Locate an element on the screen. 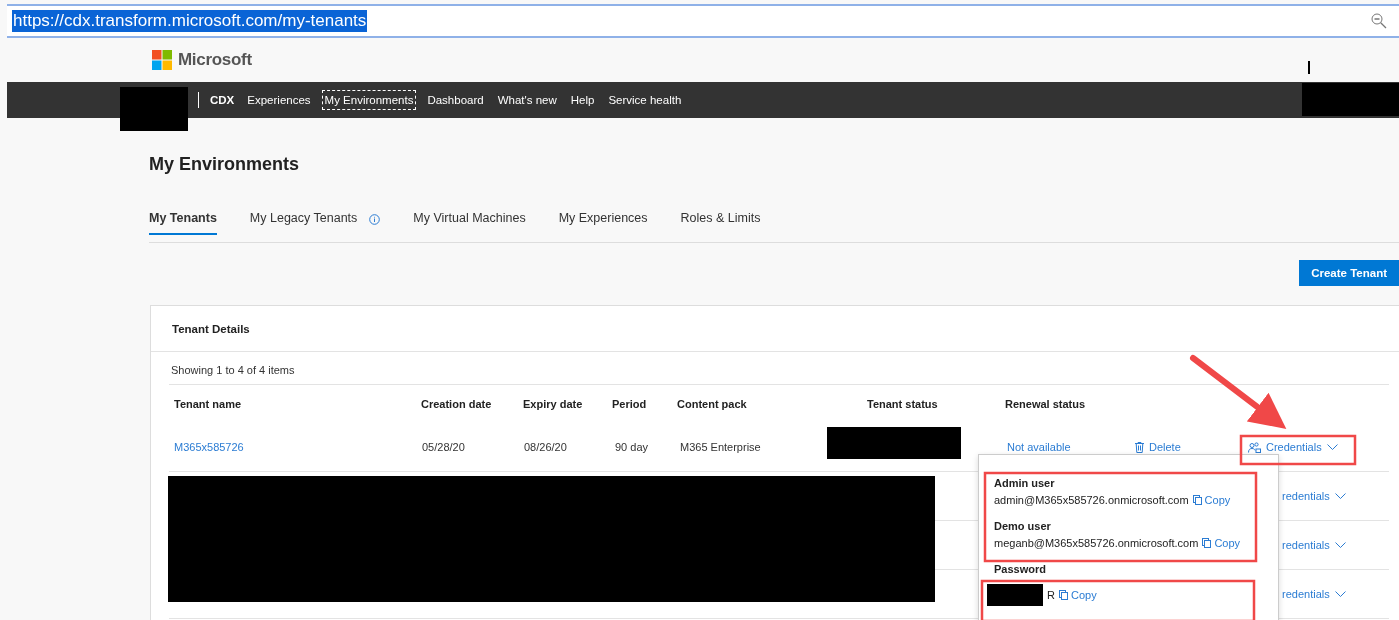  tab: Roles & Limits is located at coordinates (720, 223).